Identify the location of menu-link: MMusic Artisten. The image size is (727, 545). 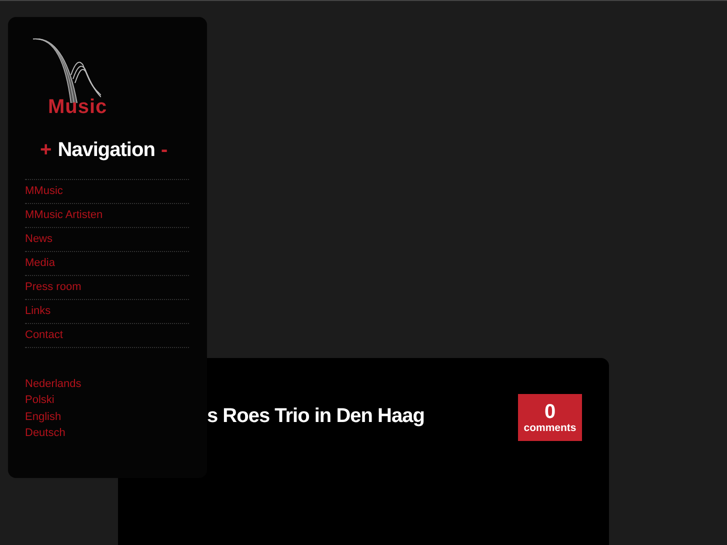
(107, 216).